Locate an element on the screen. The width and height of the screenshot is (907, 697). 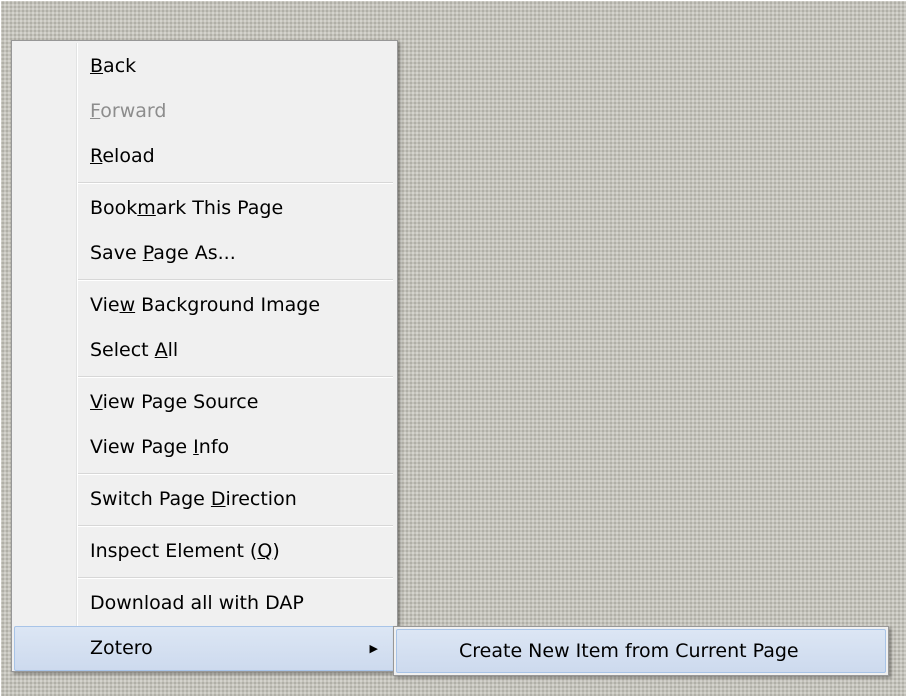
access-key: B is located at coordinates (97, 66).